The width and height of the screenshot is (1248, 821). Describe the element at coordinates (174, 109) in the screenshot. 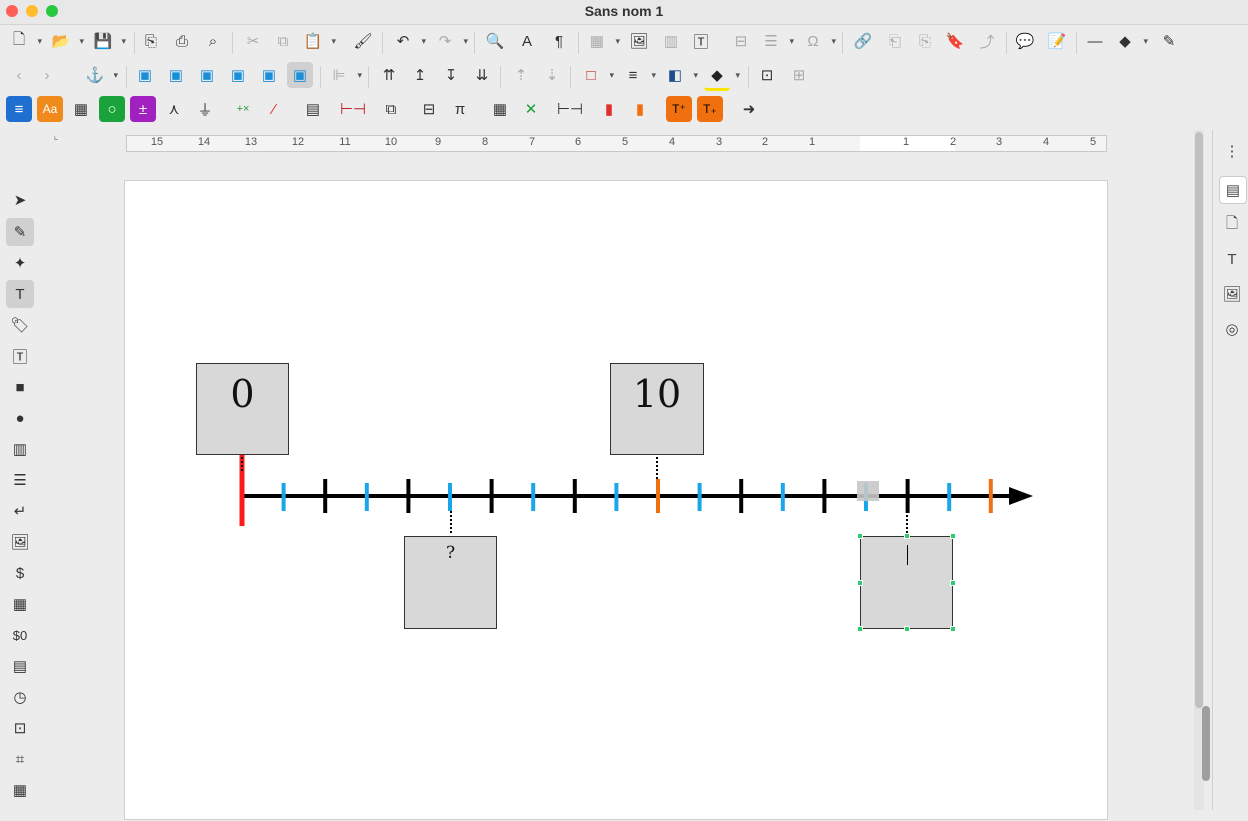

I see `node-icon: ⋏` at that location.